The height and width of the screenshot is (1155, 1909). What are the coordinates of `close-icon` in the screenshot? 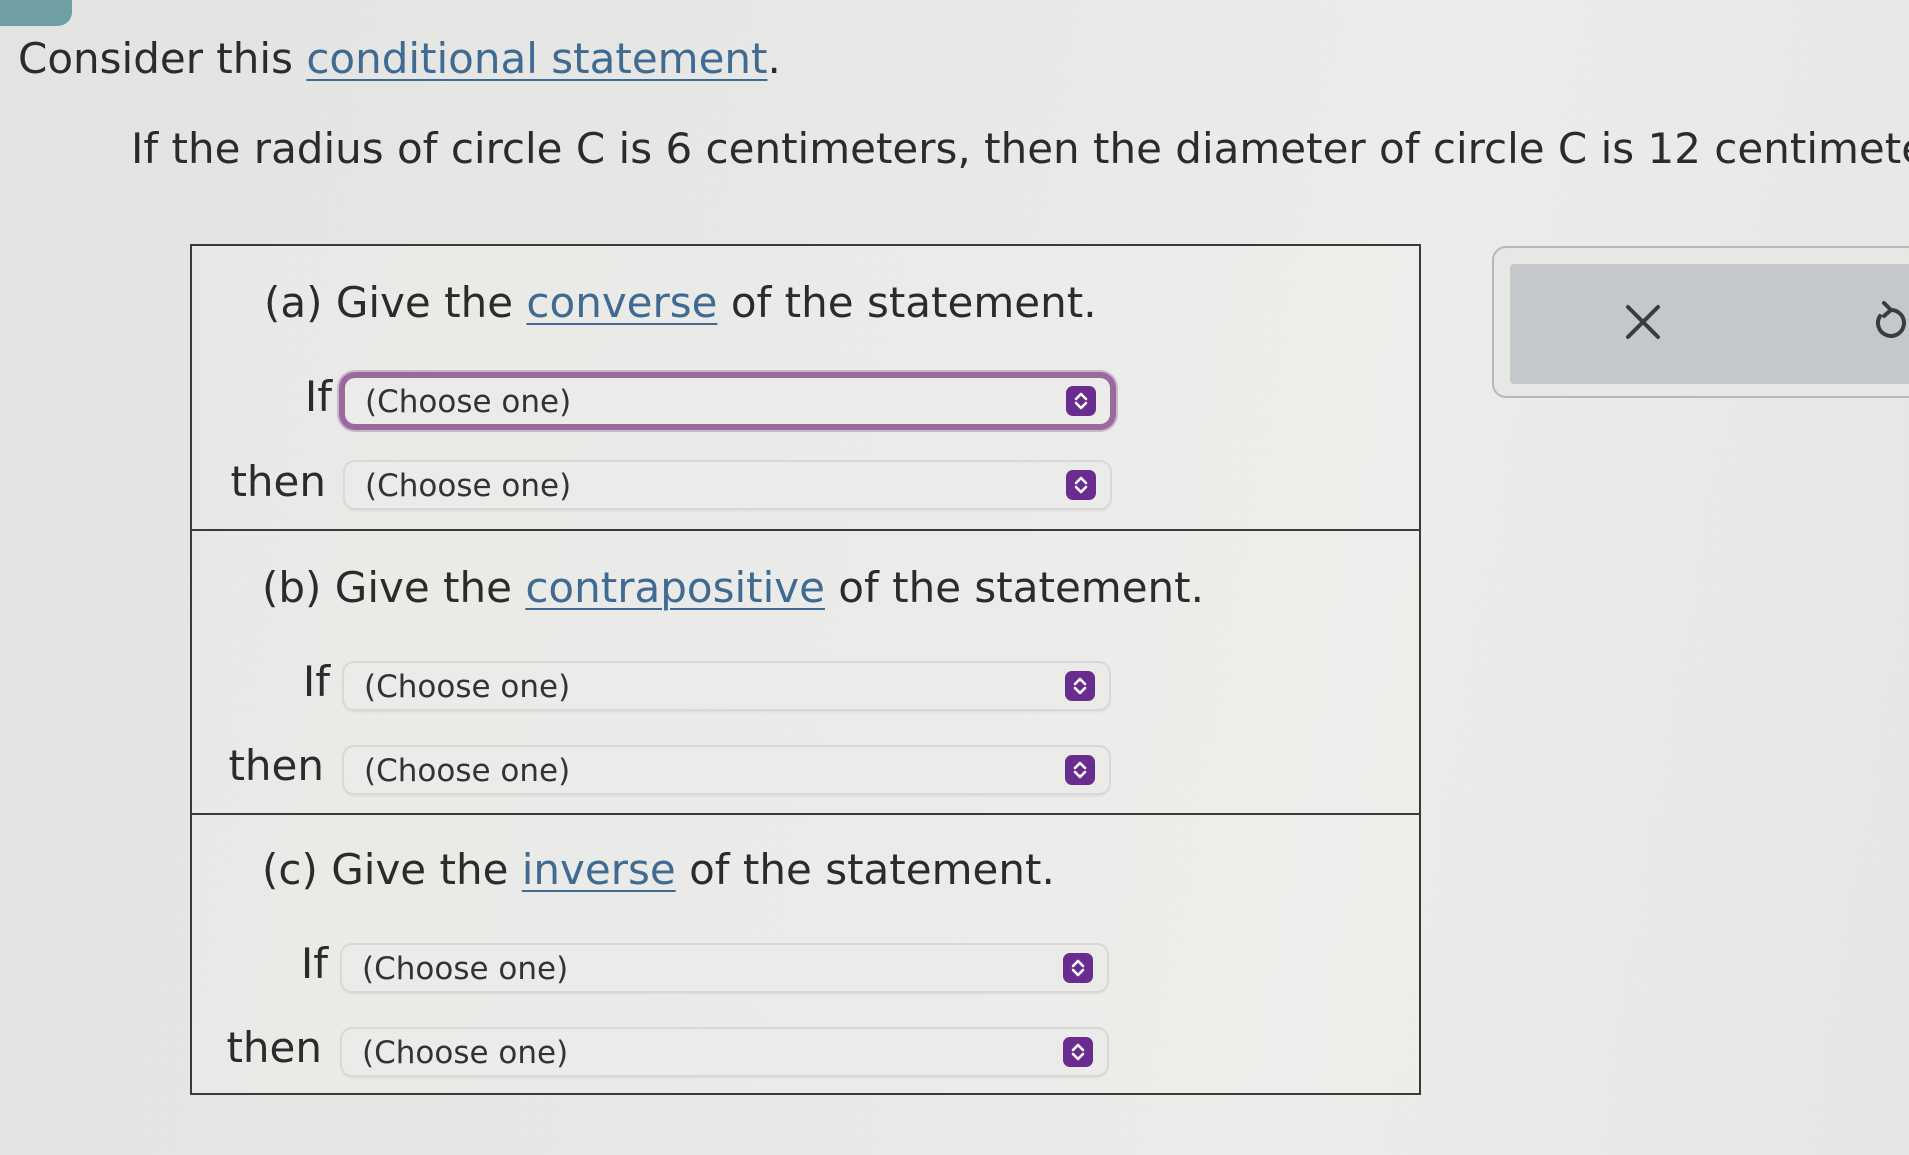 It's located at (1643, 324).